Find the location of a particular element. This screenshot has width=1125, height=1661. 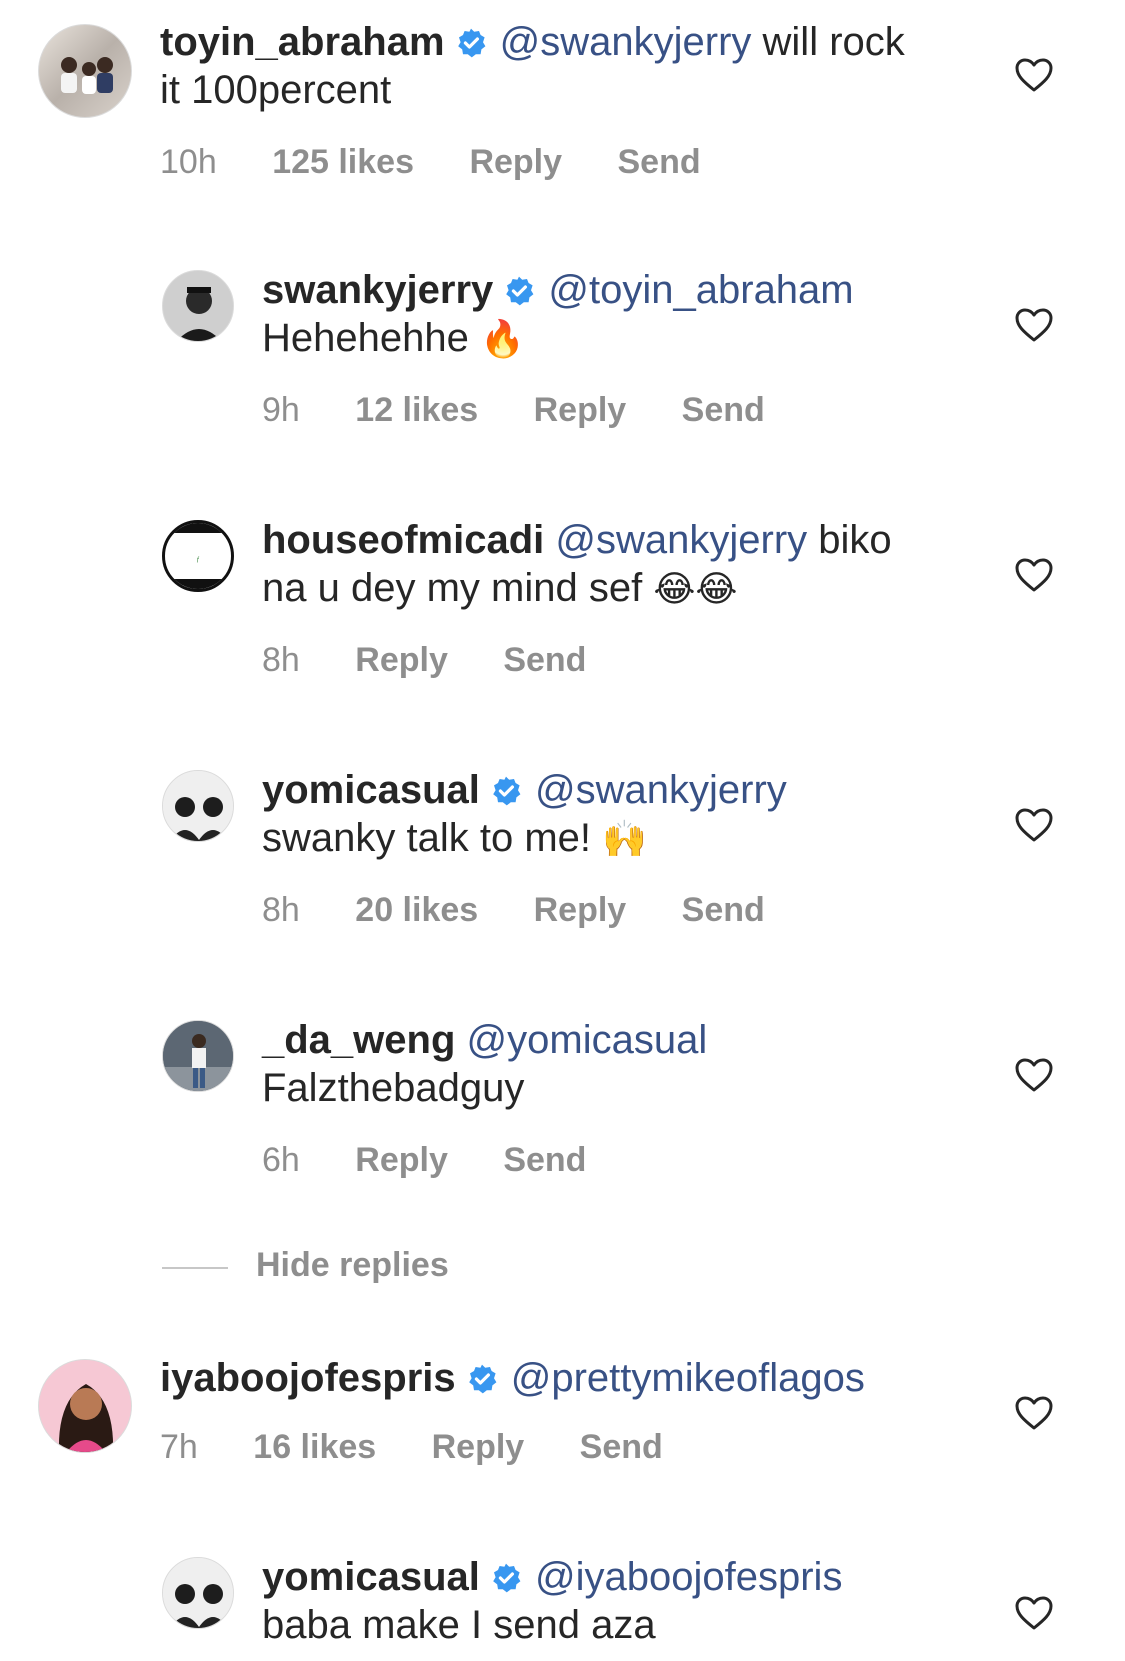

timestamp: 9h is located at coordinates (281, 410).